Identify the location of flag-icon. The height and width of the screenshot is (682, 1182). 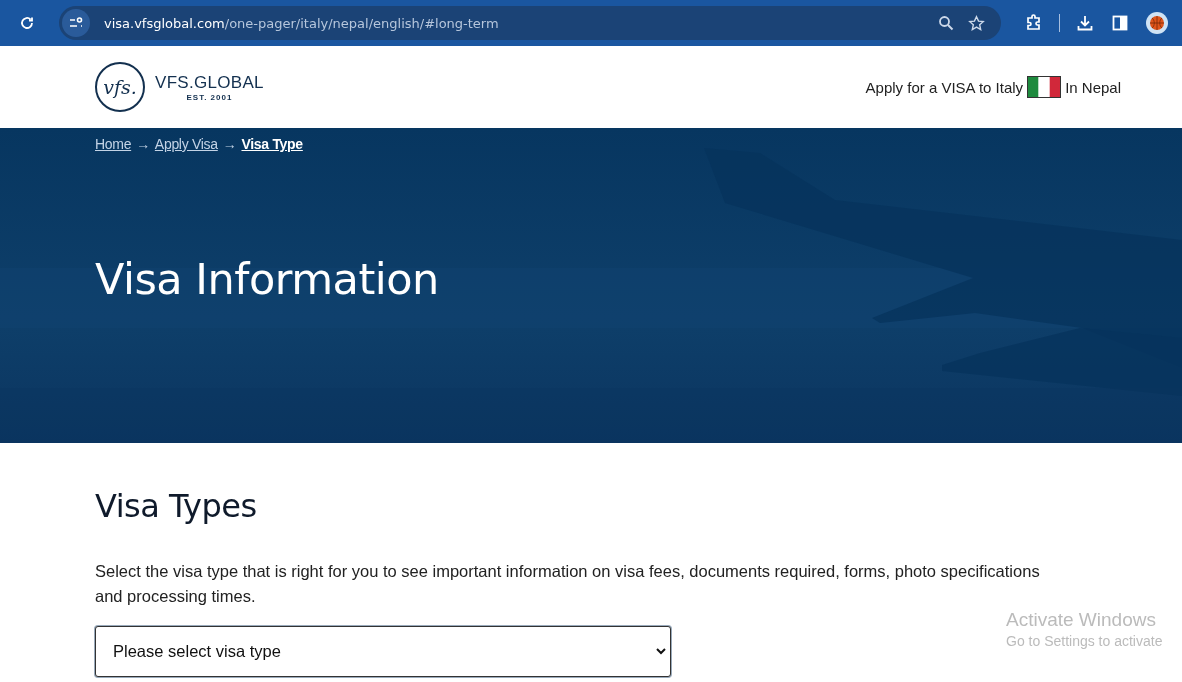
(1044, 87).